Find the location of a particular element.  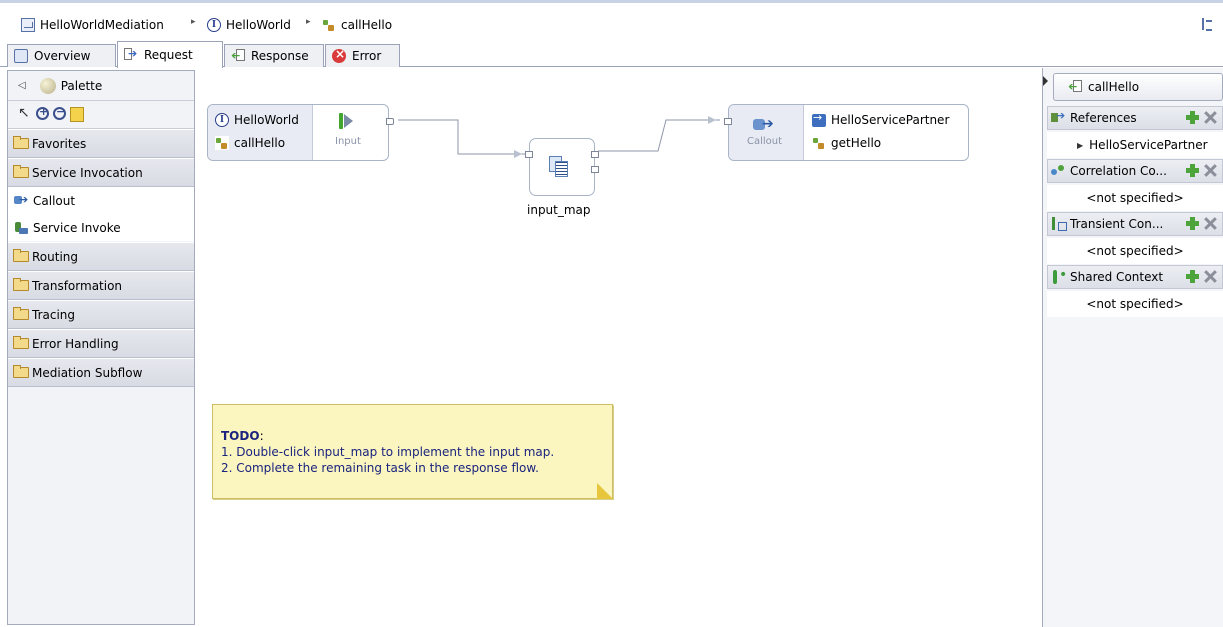

drawer-transformation: Transformation is located at coordinates (101, 285).